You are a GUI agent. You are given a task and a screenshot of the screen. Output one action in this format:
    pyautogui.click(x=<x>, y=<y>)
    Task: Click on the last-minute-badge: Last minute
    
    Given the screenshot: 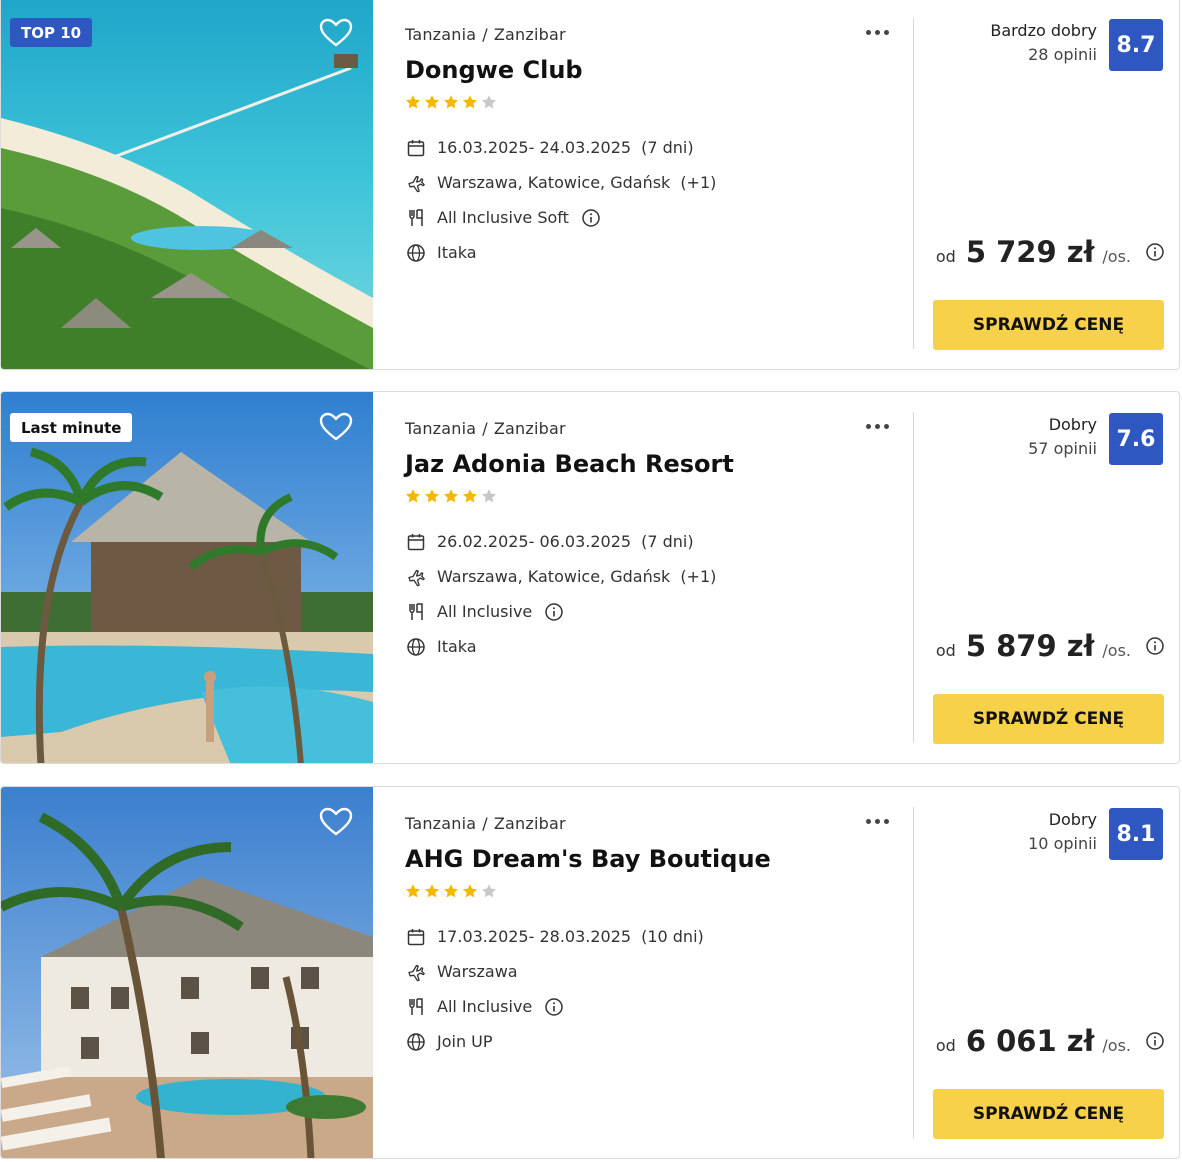 What is the action you would take?
    pyautogui.click(x=71, y=427)
    